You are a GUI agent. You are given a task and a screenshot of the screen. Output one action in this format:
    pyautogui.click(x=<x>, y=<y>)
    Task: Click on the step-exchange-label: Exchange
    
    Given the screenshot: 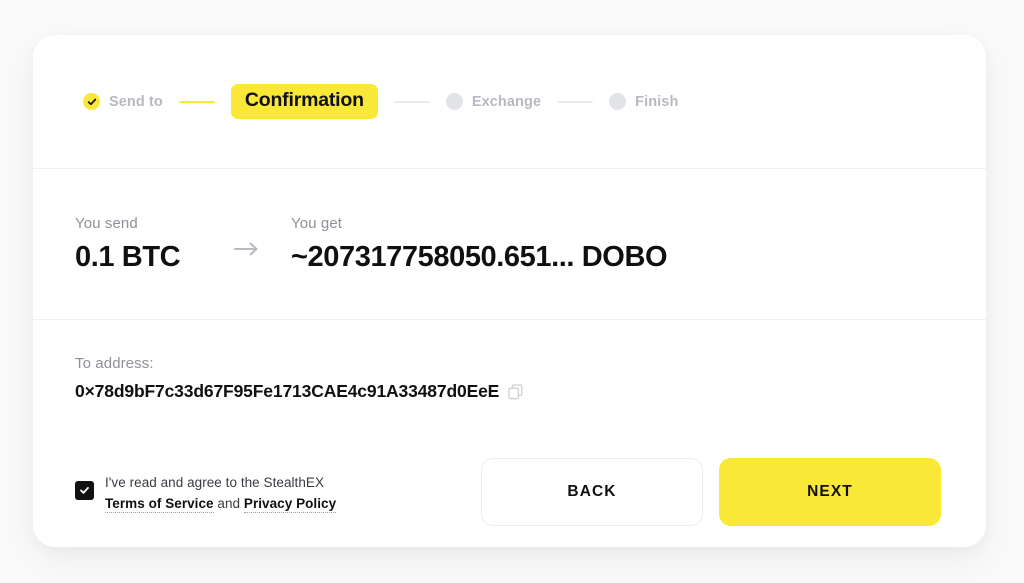 What is the action you would take?
    pyautogui.click(x=506, y=101)
    